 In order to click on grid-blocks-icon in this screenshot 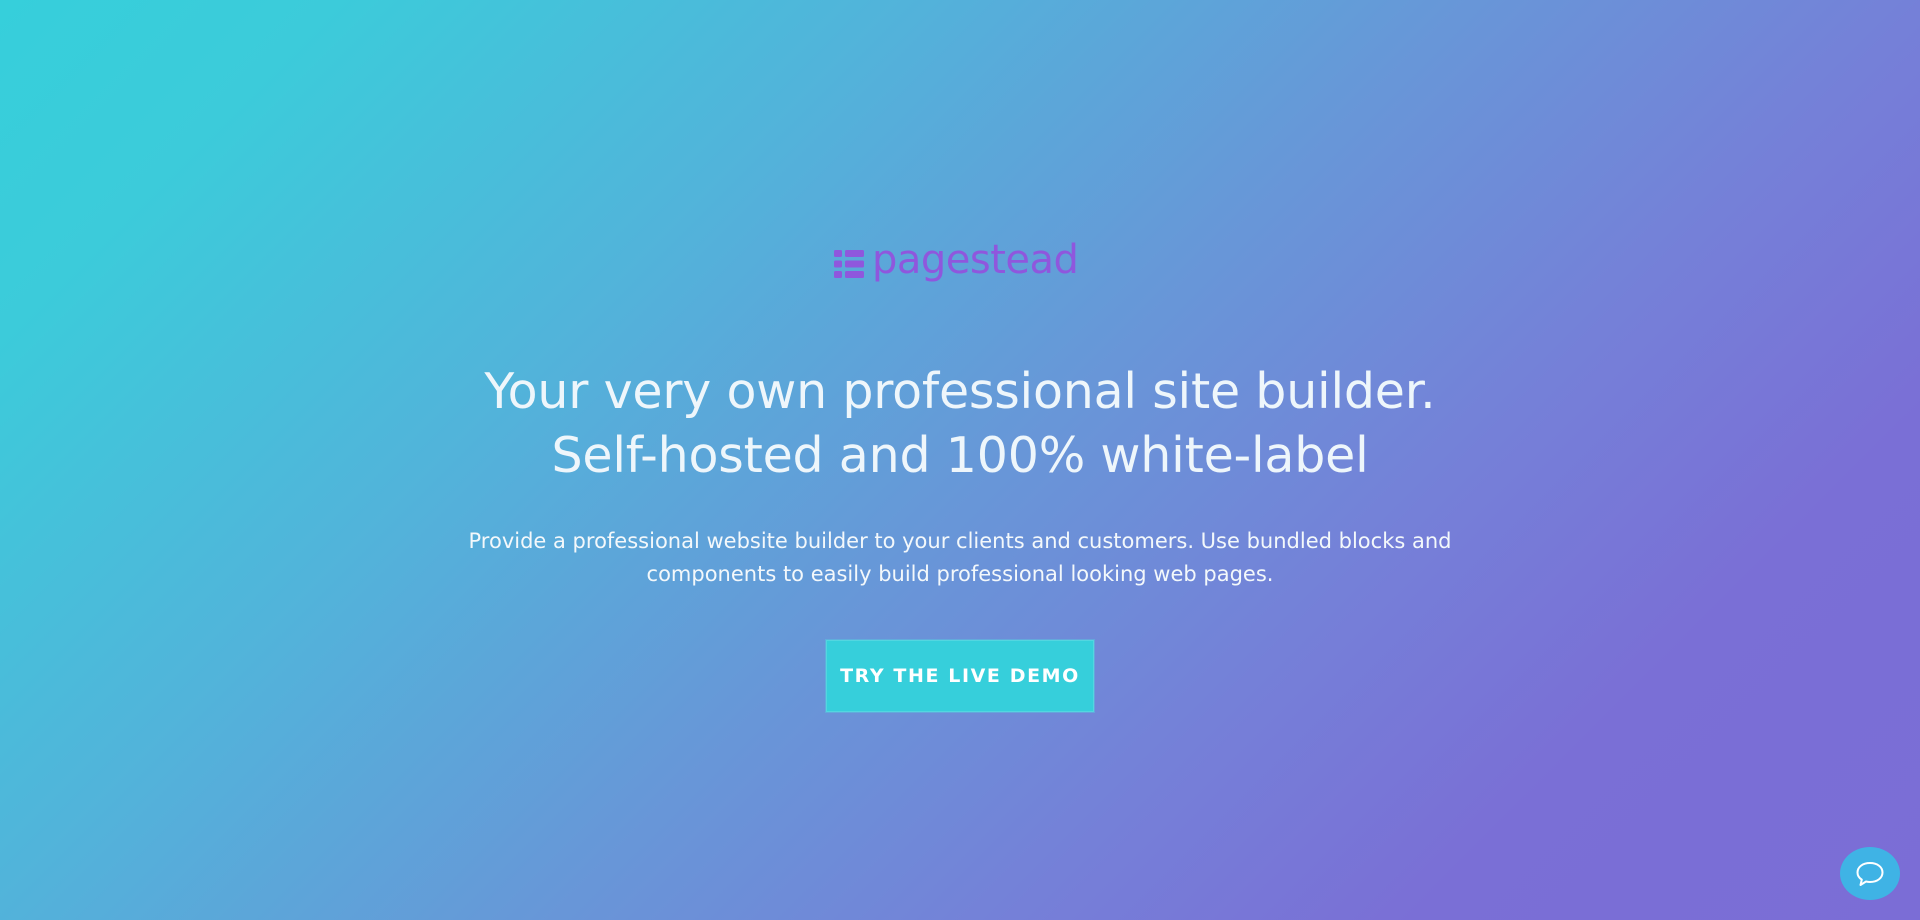, I will do `click(849, 264)`.